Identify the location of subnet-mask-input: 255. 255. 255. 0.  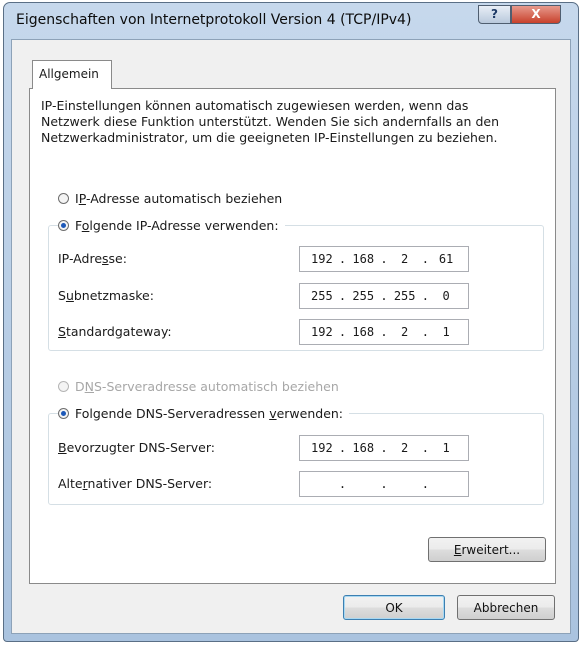
(384, 296).